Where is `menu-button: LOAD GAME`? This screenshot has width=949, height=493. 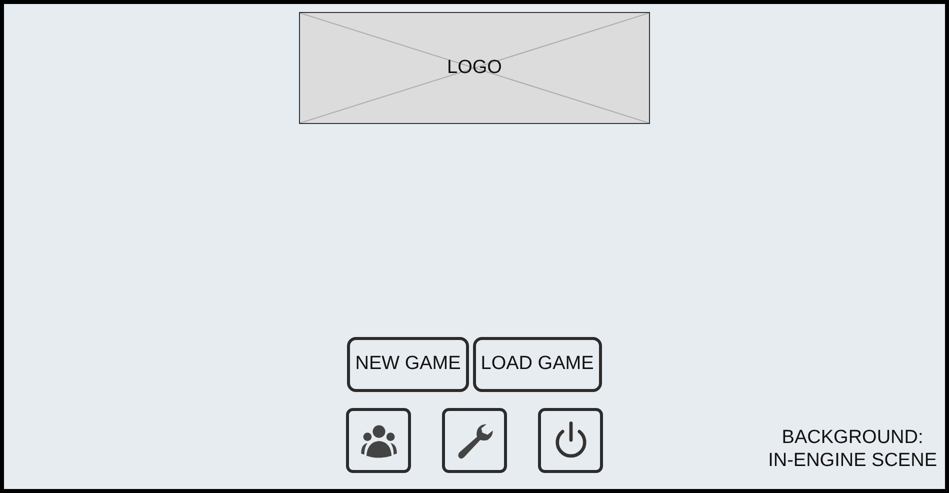 menu-button: LOAD GAME is located at coordinates (537, 364).